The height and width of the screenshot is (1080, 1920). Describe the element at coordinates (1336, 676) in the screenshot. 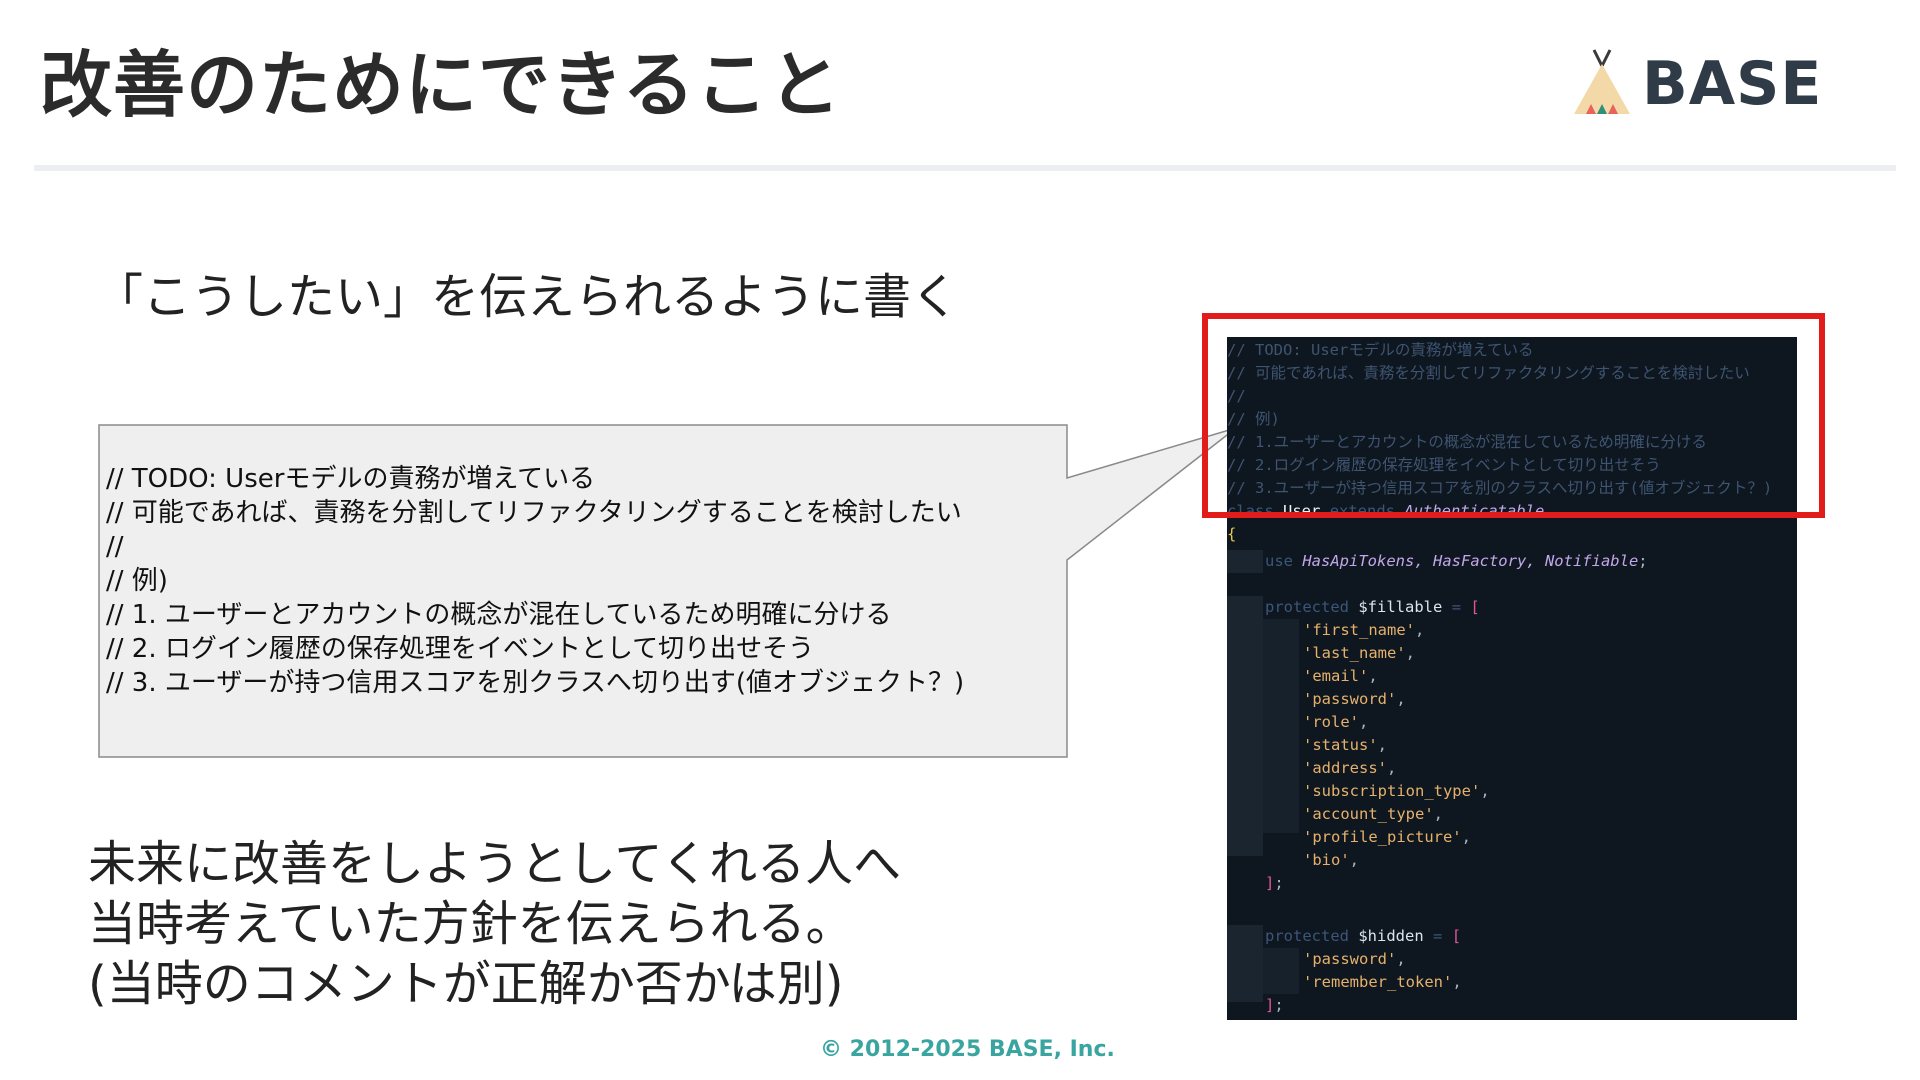

I see `string-literal: 'email'` at that location.